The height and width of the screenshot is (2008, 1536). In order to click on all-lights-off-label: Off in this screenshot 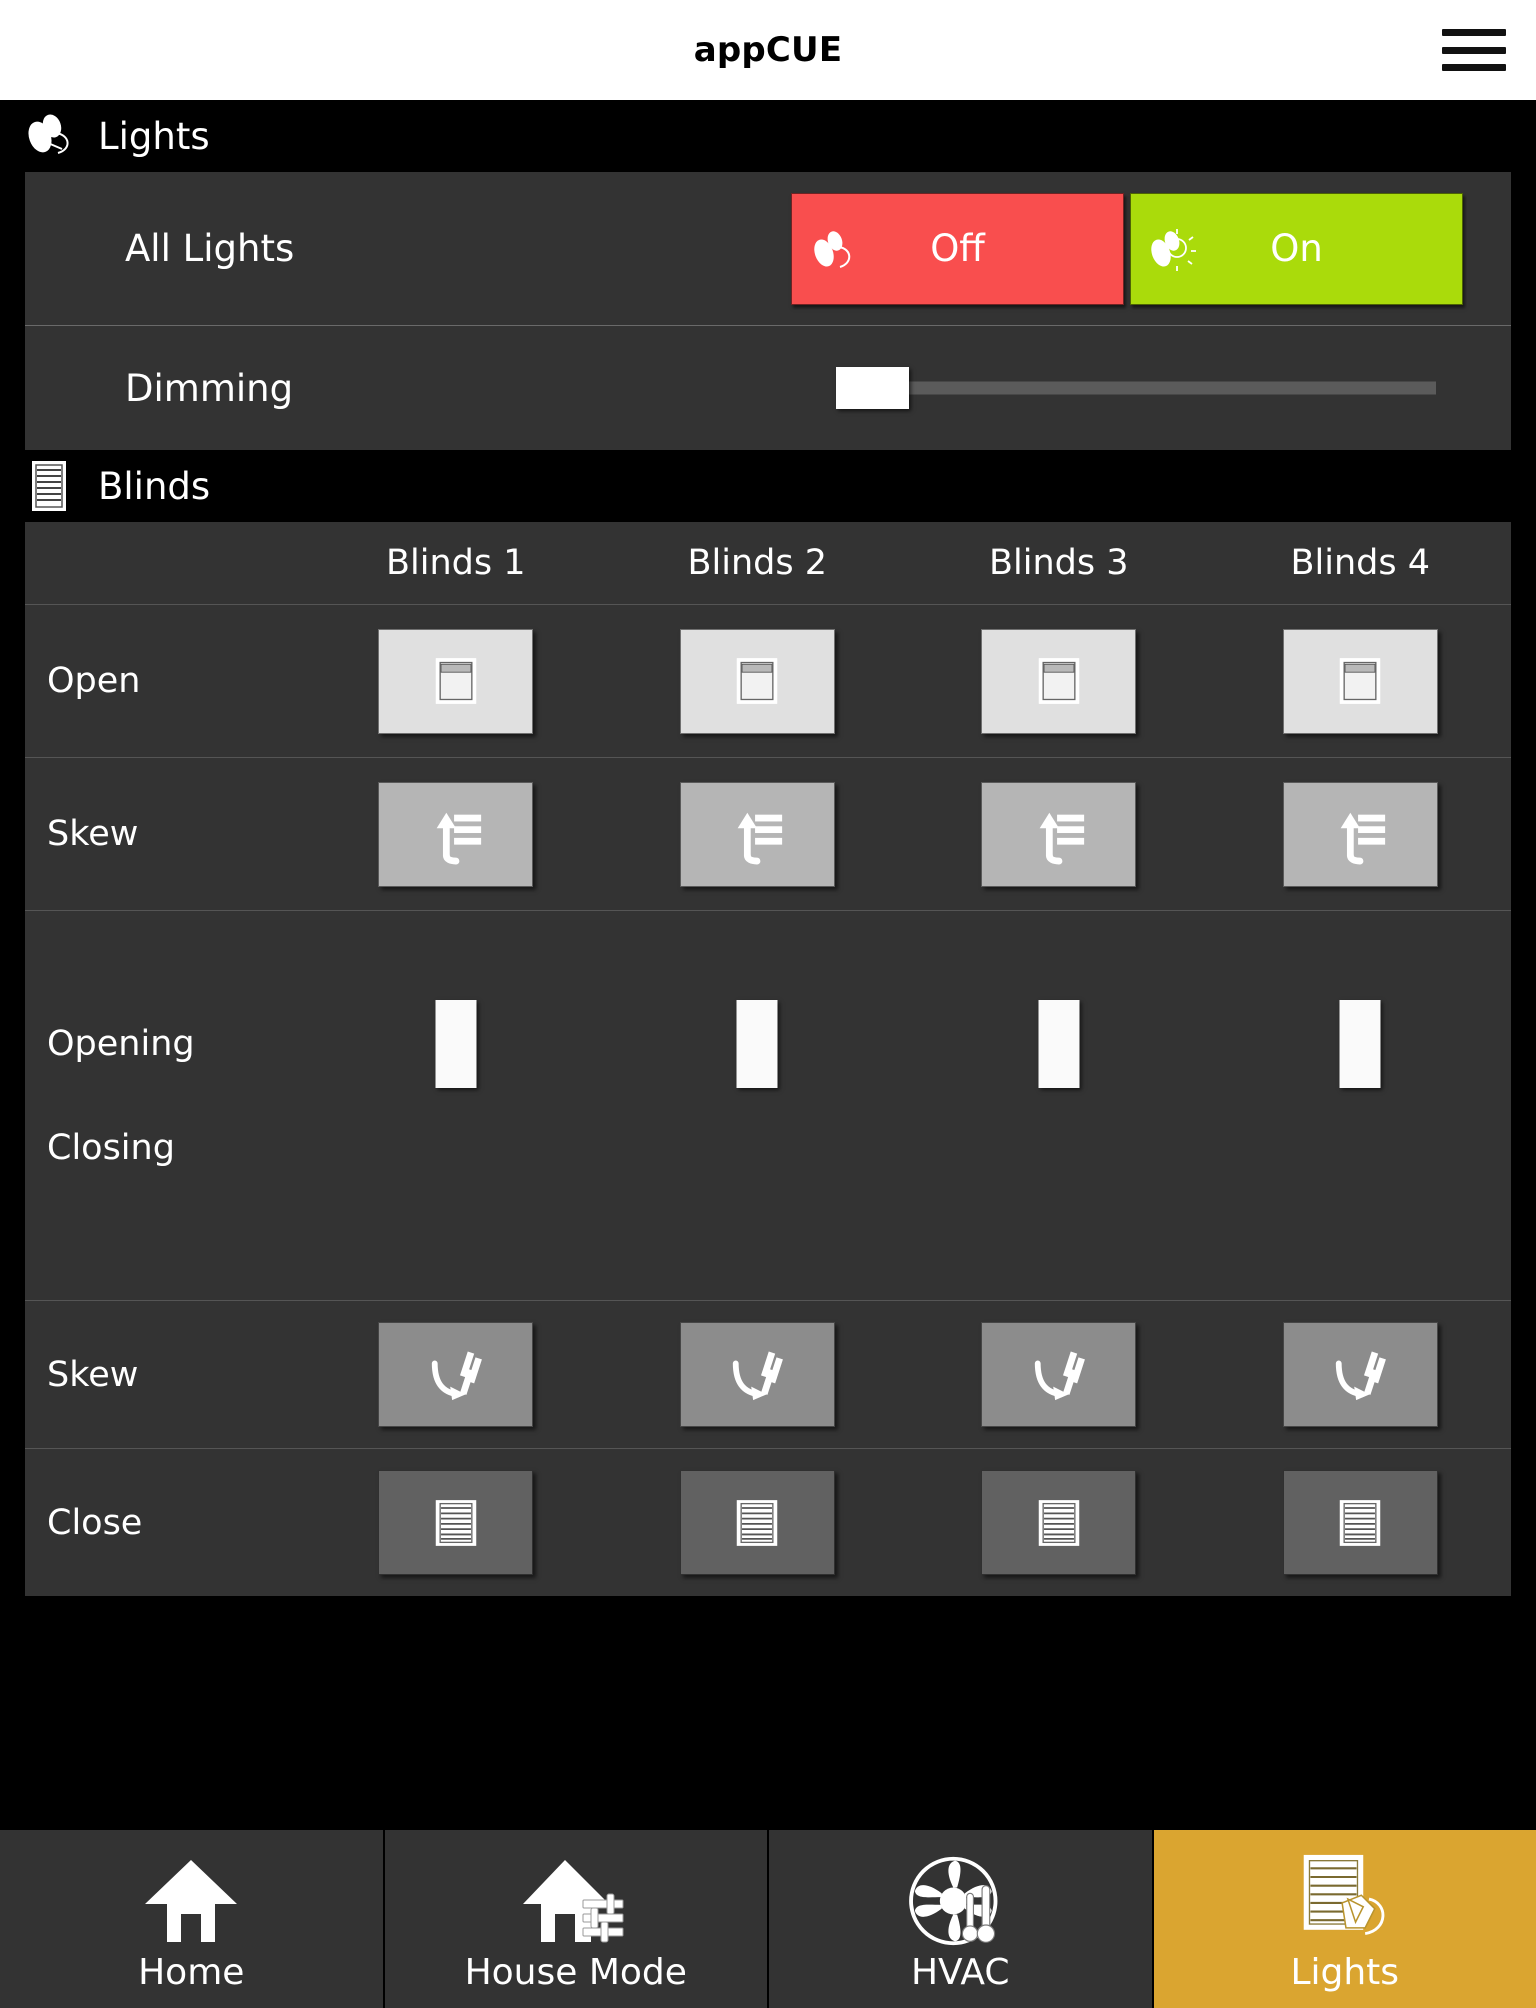, I will do `click(957, 248)`.